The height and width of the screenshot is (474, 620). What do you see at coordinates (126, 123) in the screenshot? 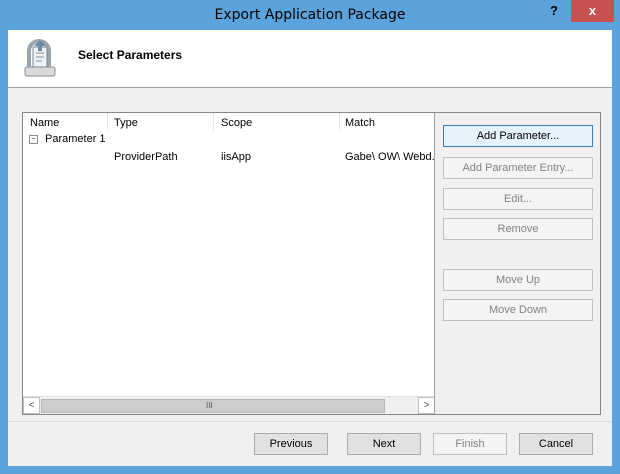
I see `column-header-type: Type` at bounding box center [126, 123].